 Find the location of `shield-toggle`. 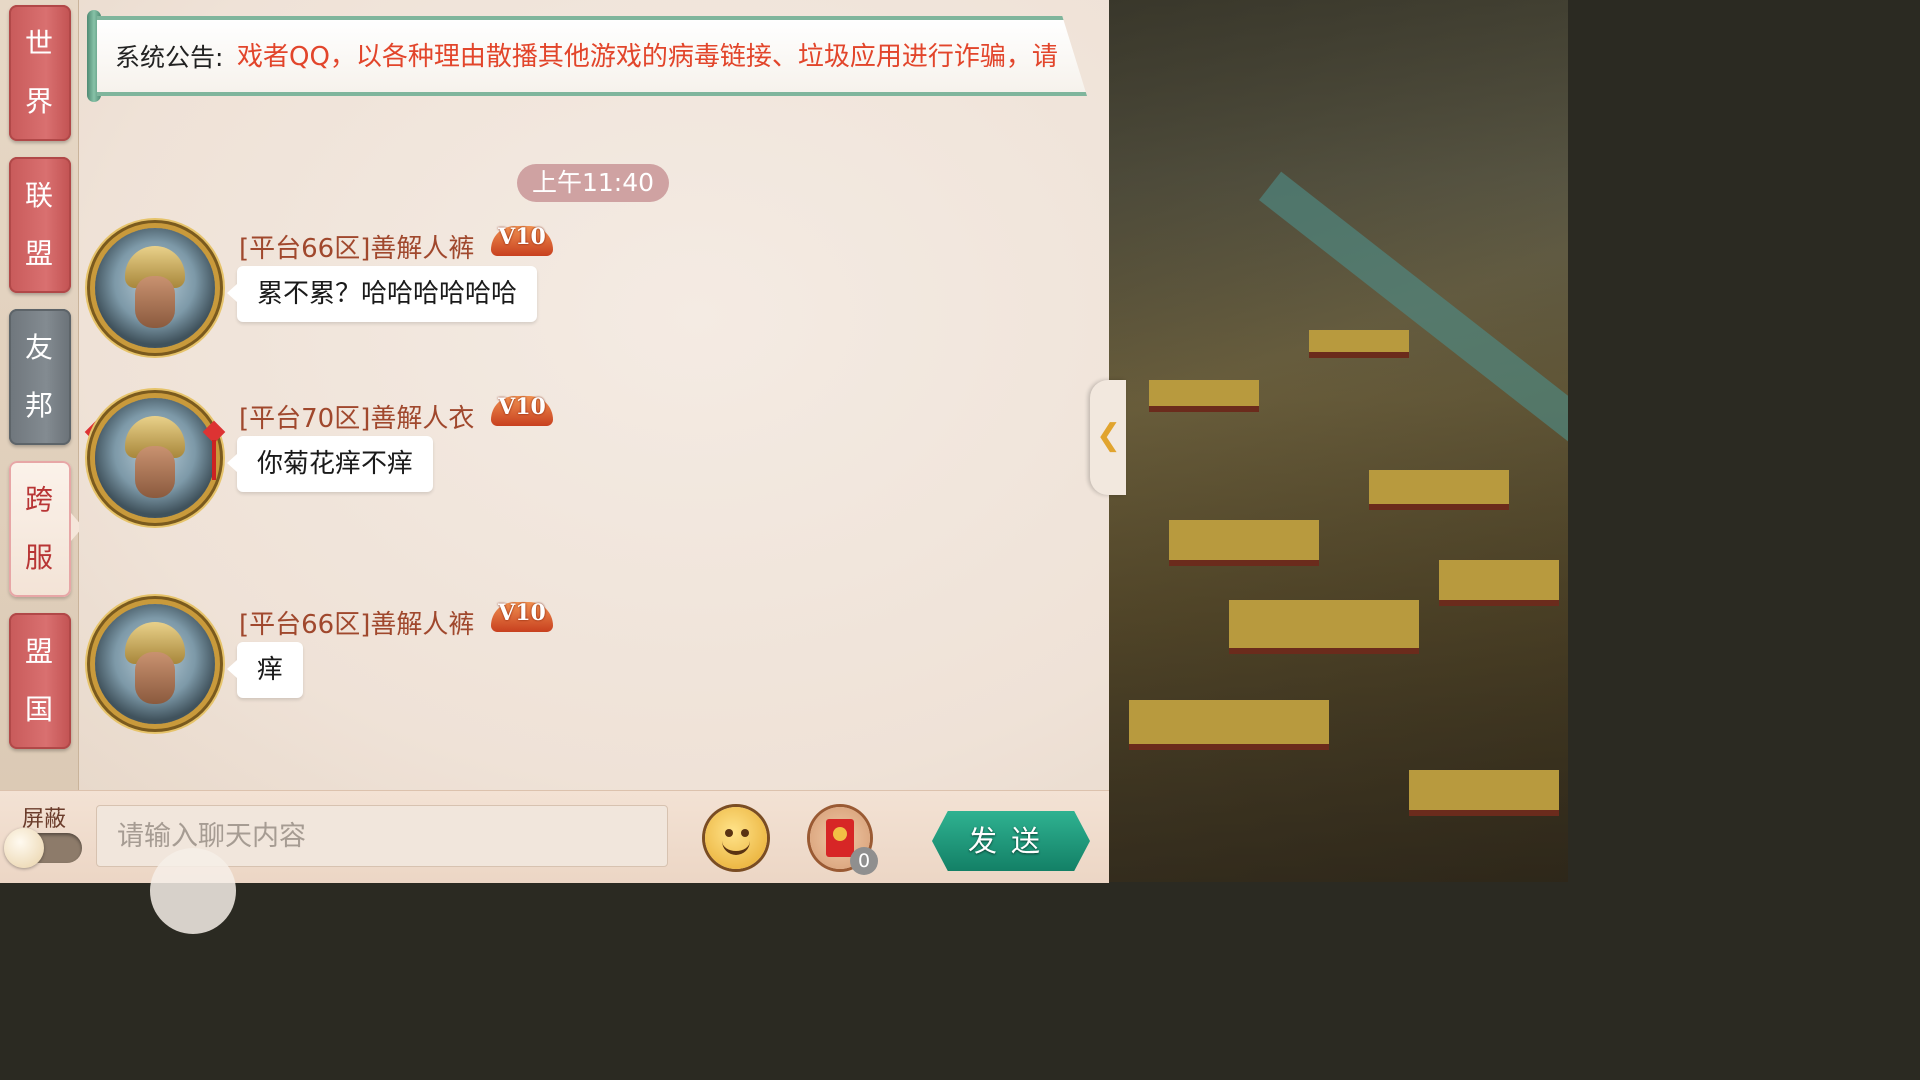

shield-toggle is located at coordinates (43, 848).